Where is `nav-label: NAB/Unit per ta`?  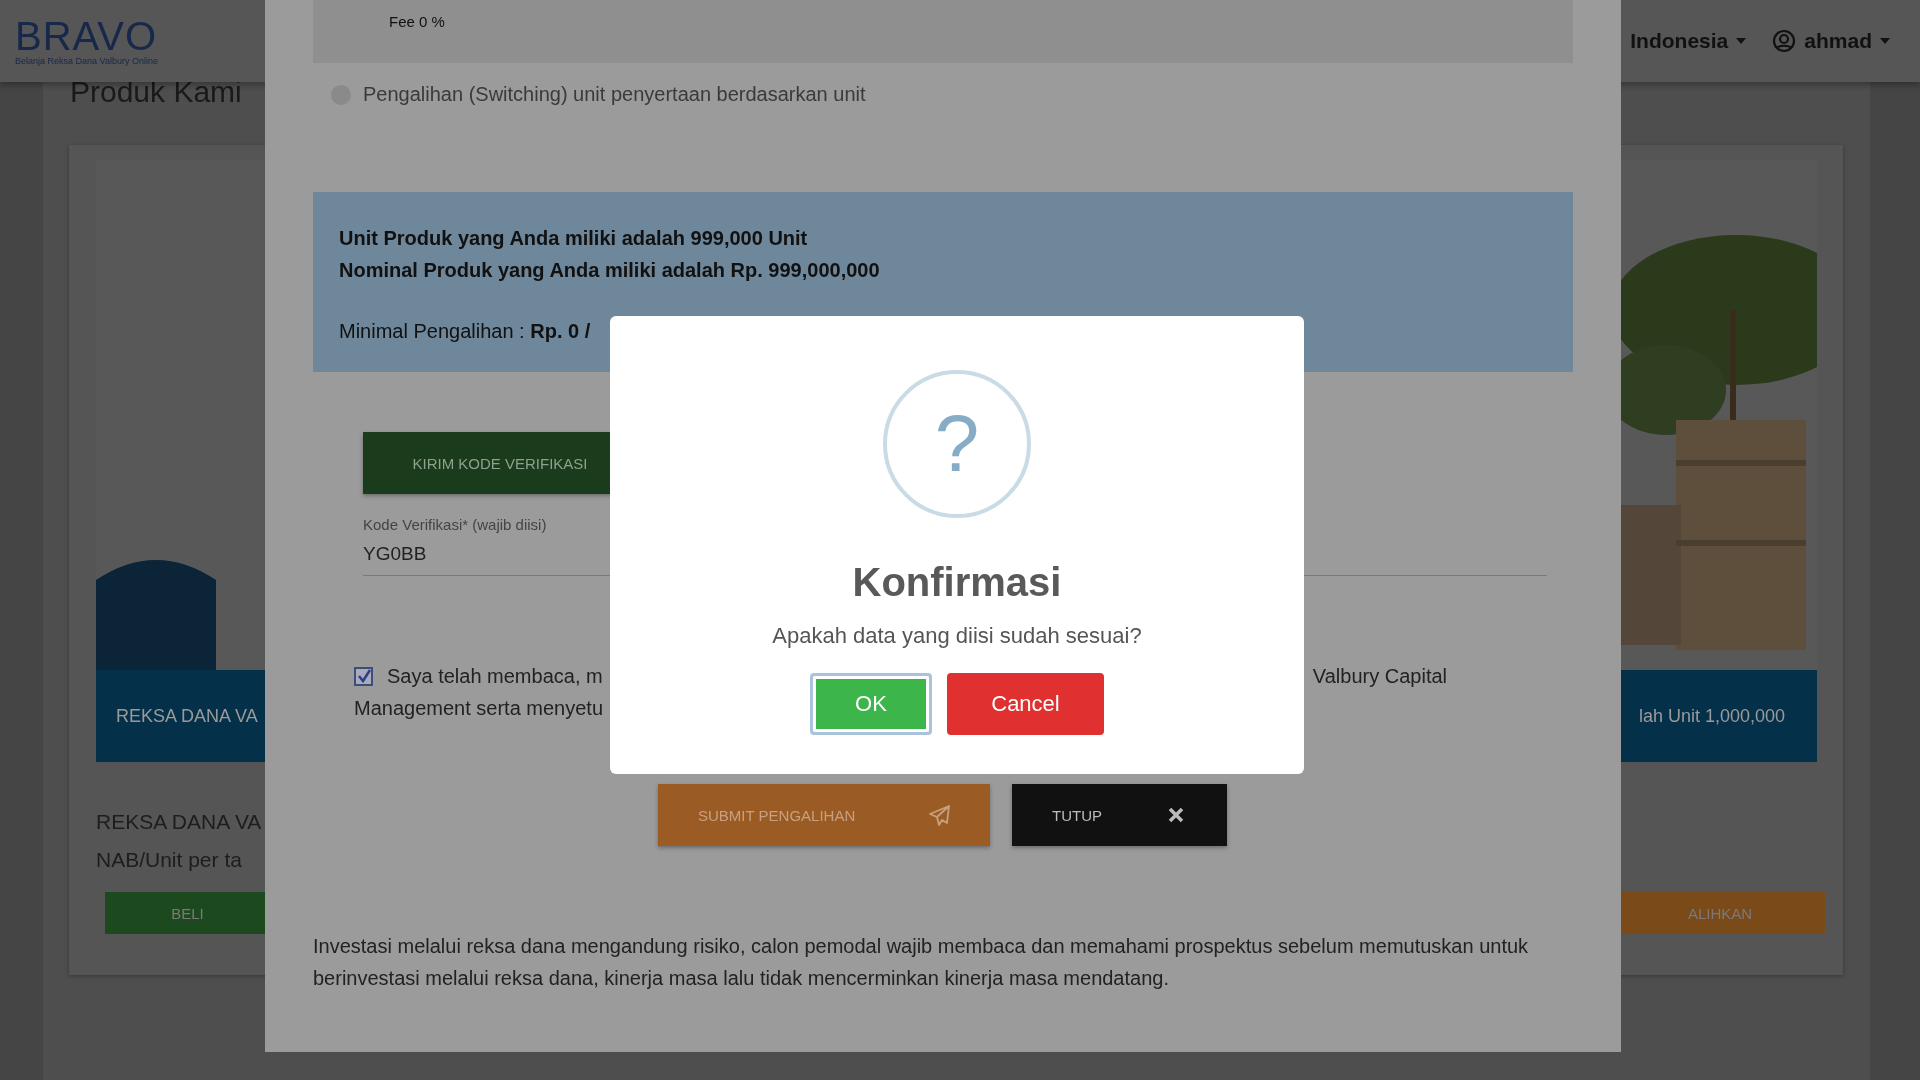
nav-label: NAB/Unit per ta is located at coordinates (169, 860).